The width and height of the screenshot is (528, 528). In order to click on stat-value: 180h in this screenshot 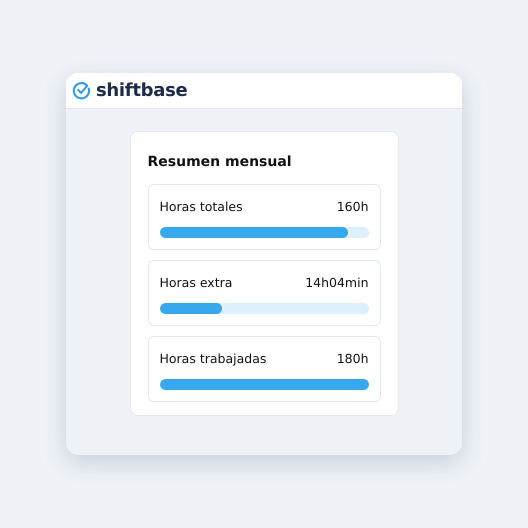, I will do `click(352, 359)`.